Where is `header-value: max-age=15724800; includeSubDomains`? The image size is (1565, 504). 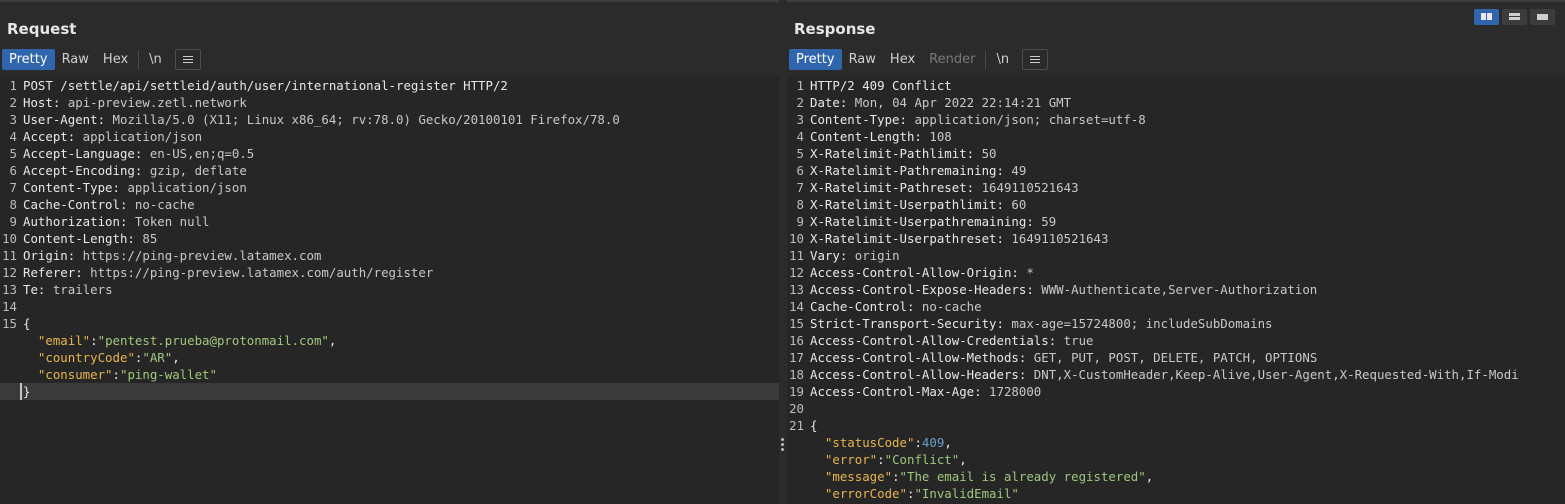 header-value: max-age=15724800; includeSubDomains is located at coordinates (1138, 323).